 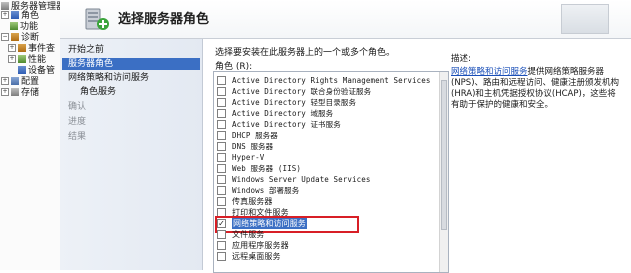 What do you see at coordinates (245, 201) in the screenshot?
I see `role-item: 传真服务器` at bounding box center [245, 201].